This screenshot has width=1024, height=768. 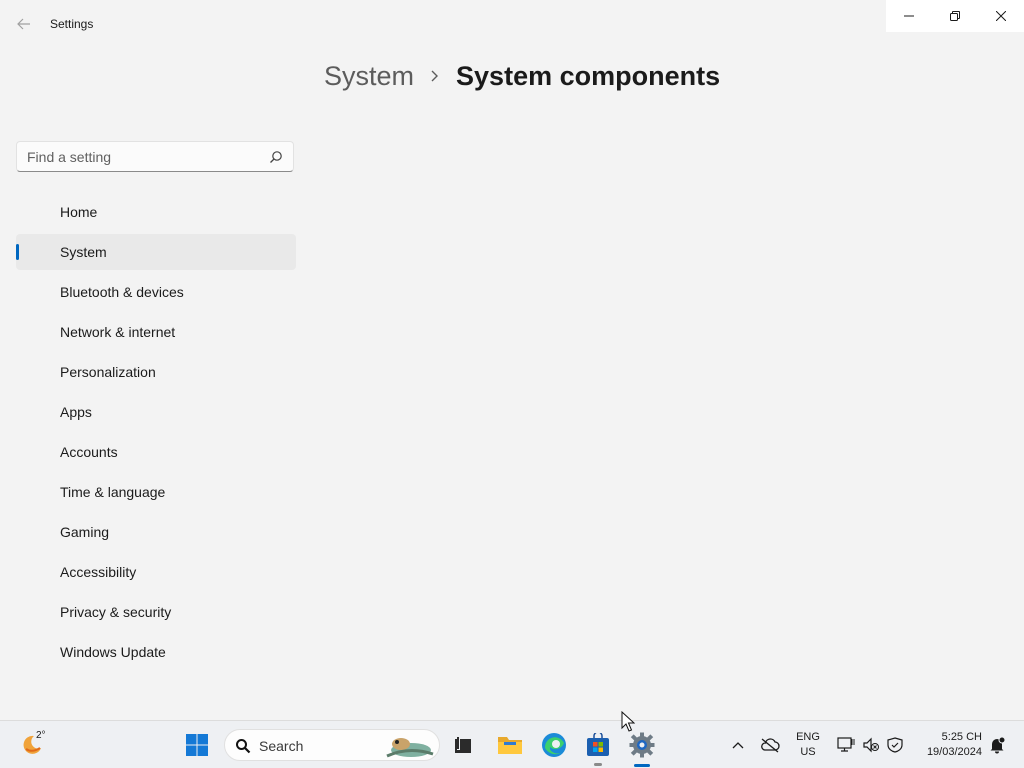 I want to click on minimize-icon, so click(x=909, y=16).